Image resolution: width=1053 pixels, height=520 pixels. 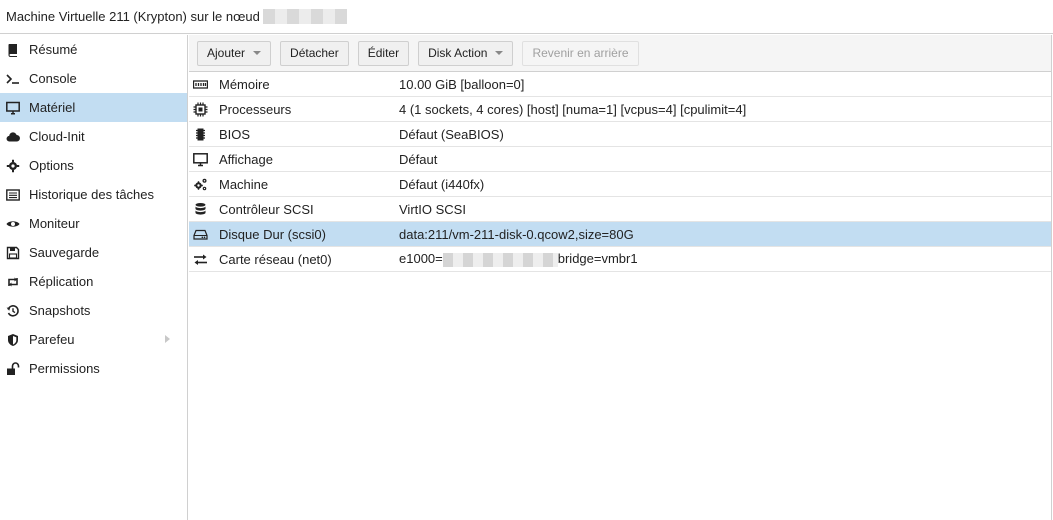 I want to click on redacted-mac-address, so click(x=500, y=259).